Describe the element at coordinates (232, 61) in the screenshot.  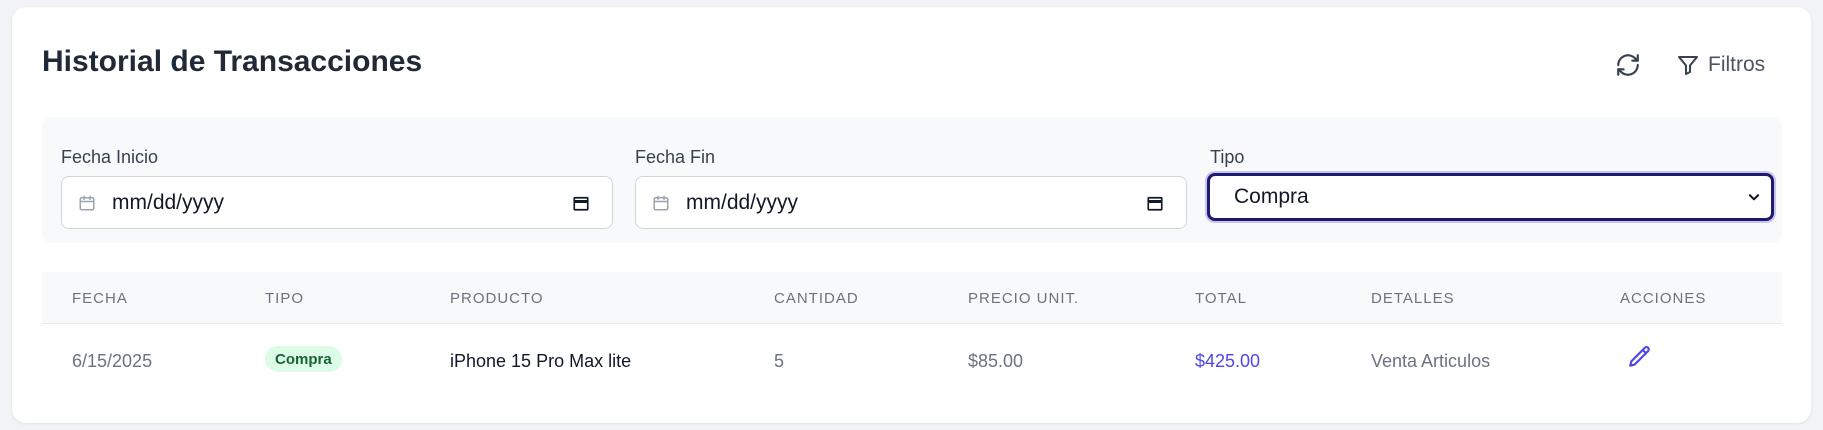
I see `page-title: Historial de Transacciones` at that location.